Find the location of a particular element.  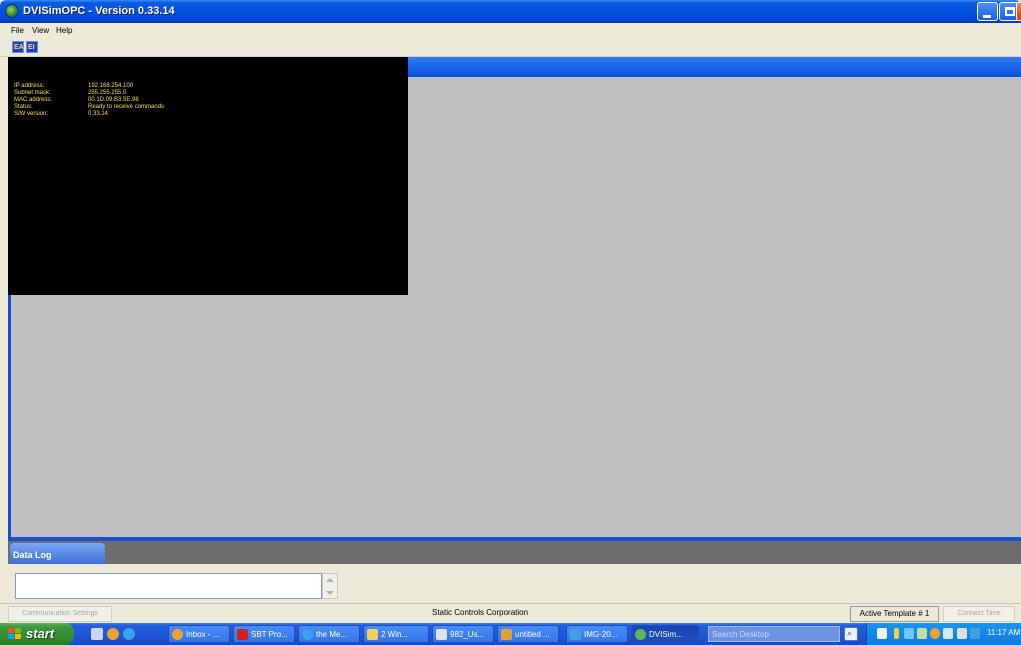

toolbar-ei-button: EI is located at coordinates (32, 47).